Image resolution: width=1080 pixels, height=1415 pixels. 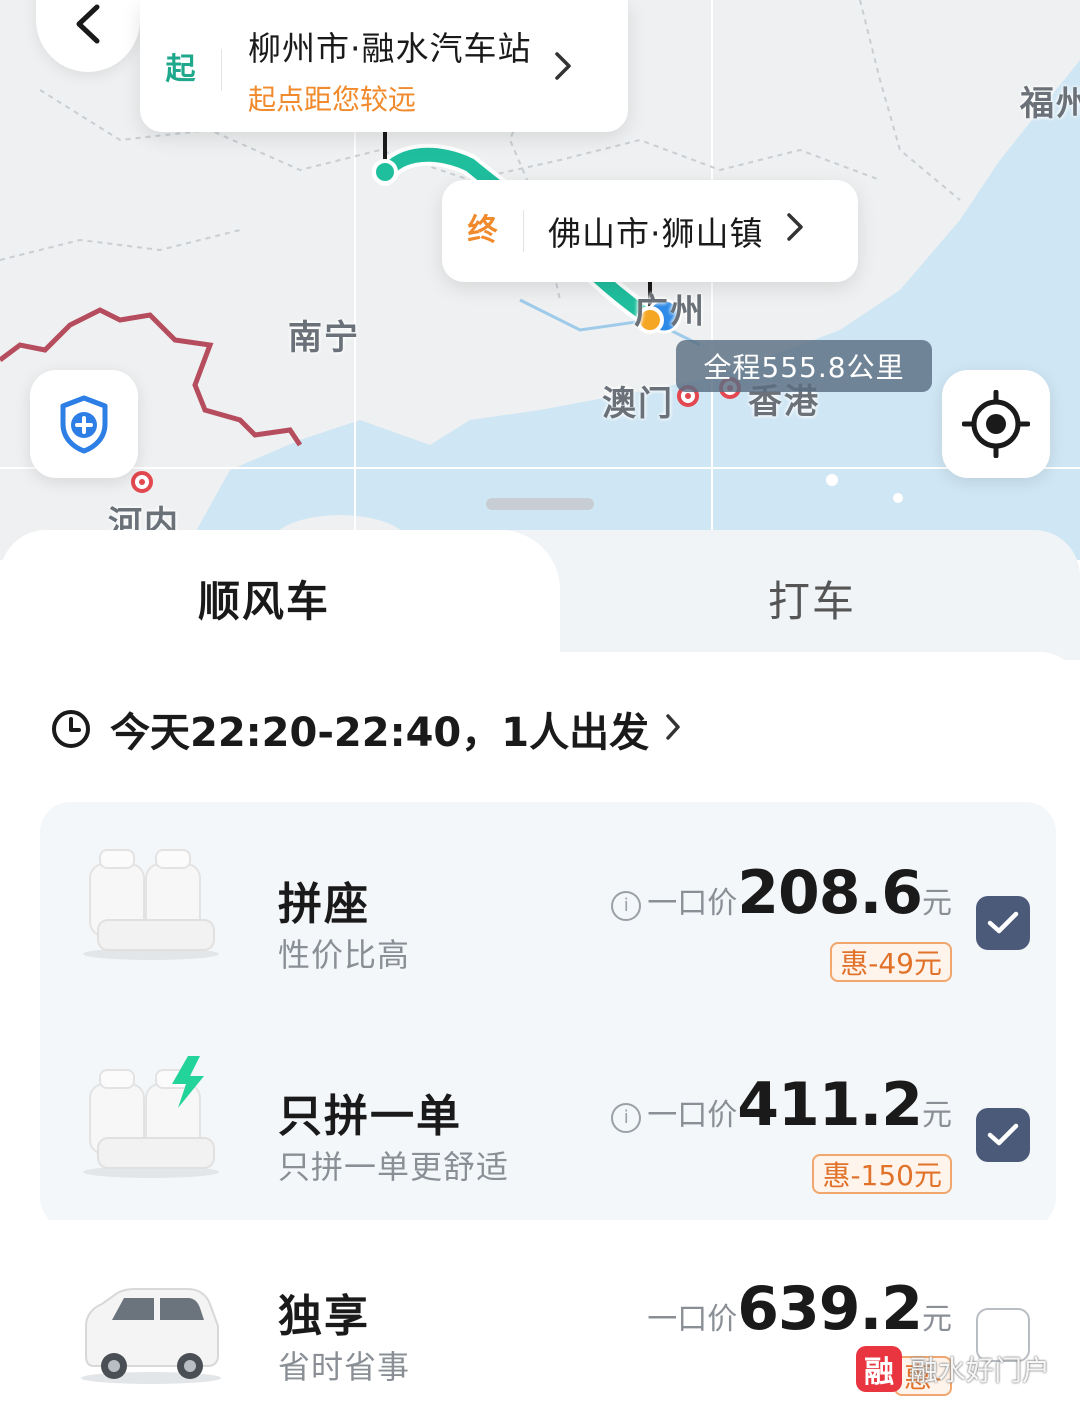 What do you see at coordinates (151, 1117) in the screenshot?
I see `car-seats-lightning-icon` at bounding box center [151, 1117].